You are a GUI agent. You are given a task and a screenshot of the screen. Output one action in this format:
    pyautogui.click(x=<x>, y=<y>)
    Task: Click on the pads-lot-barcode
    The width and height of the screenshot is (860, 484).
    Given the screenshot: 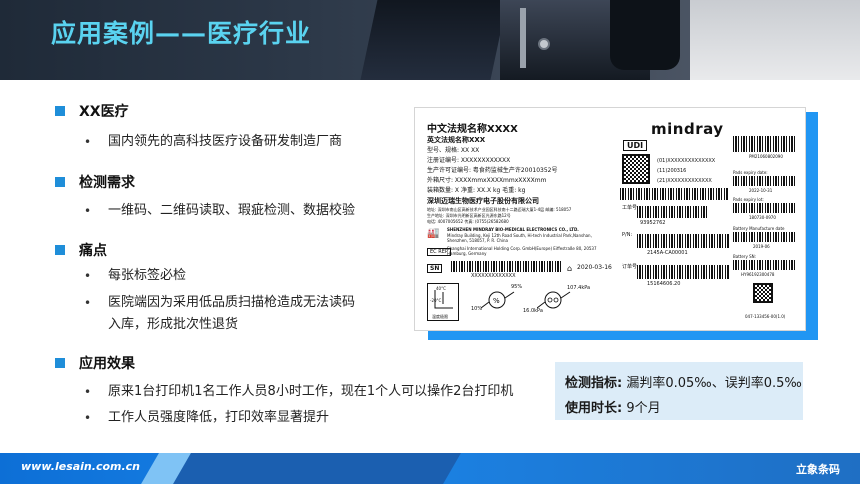 What is the action you would take?
    pyautogui.click(x=764, y=208)
    